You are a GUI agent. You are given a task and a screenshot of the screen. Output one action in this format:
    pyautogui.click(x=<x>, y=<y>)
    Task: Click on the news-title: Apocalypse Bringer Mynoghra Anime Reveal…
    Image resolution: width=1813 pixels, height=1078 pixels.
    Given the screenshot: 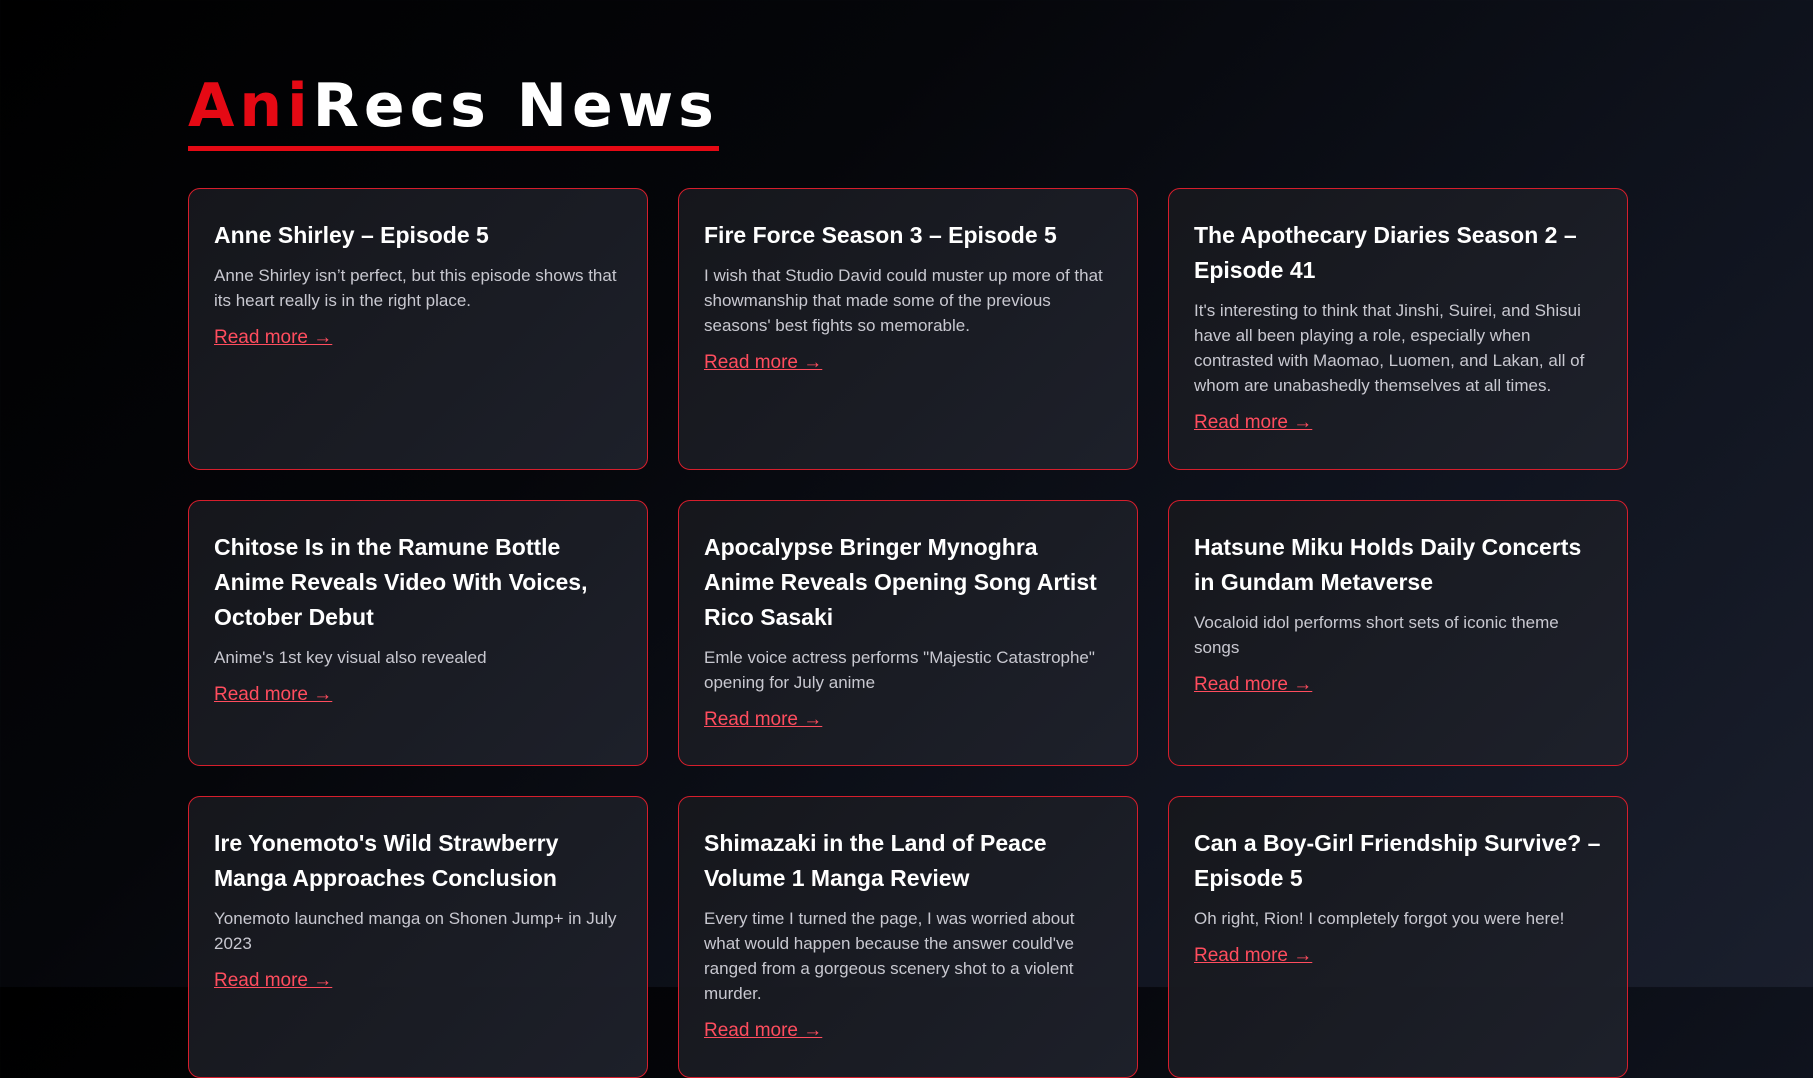 What is the action you would take?
    pyautogui.click(x=900, y=582)
    